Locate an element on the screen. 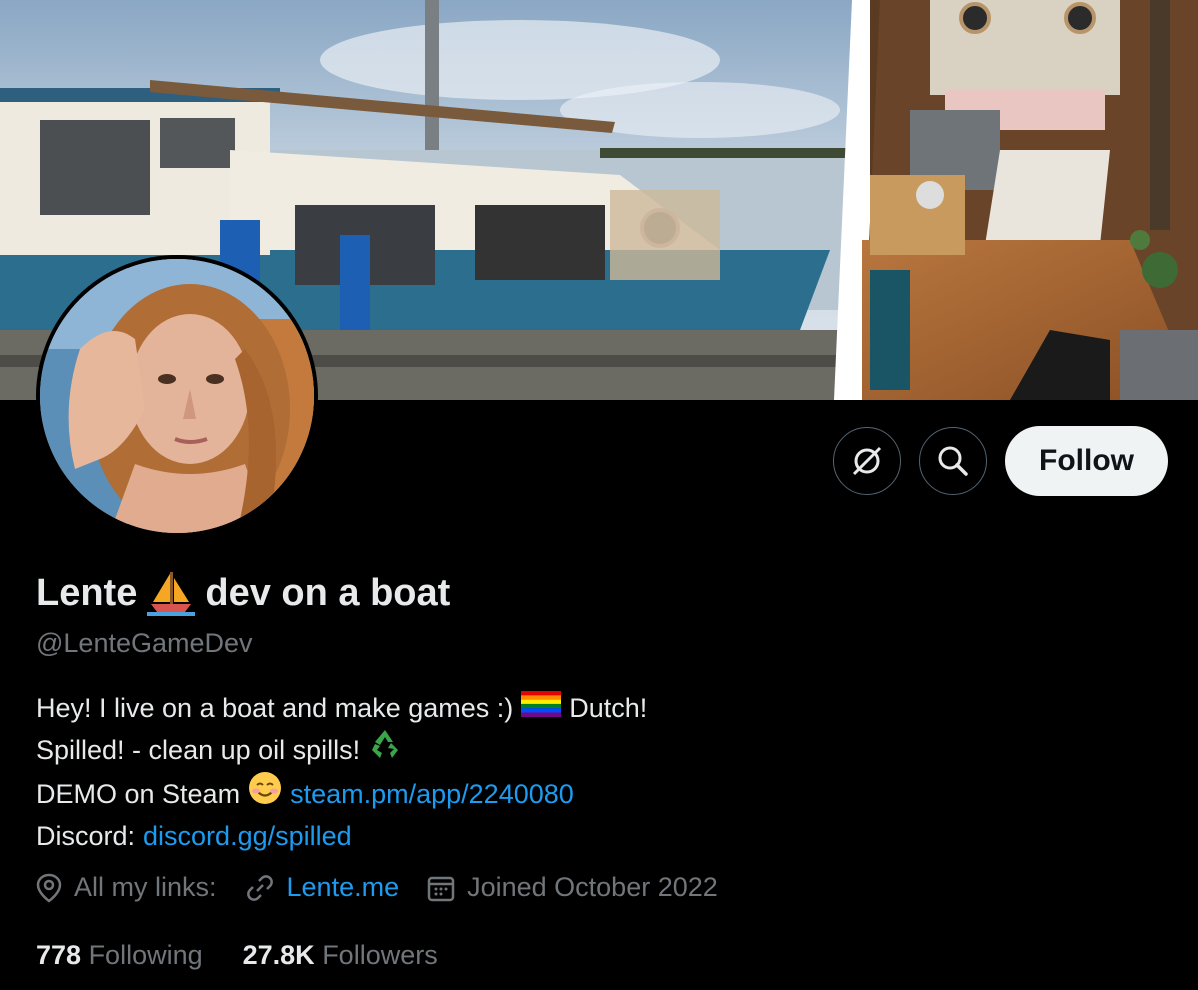  bio-text: Hey! I live on a boat and make games :) is located at coordinates (275, 708).